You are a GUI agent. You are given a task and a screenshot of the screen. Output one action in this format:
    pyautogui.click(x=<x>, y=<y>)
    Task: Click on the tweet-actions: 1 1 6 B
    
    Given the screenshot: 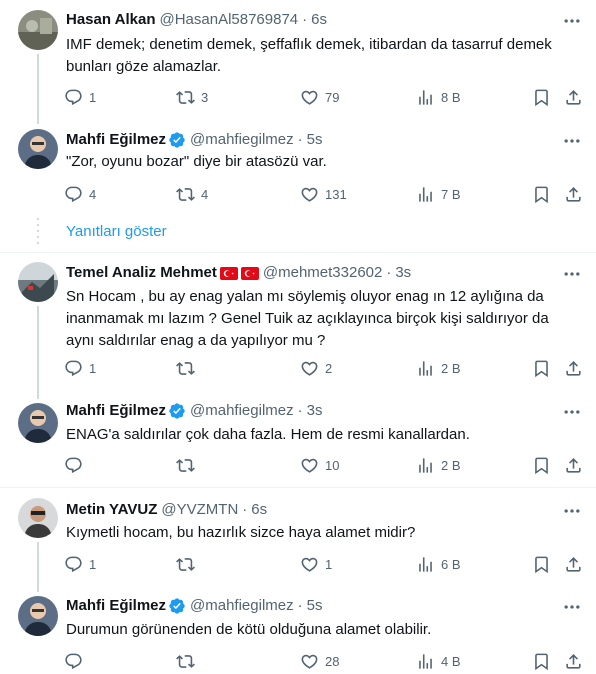 What is the action you would take?
    pyautogui.click(x=321, y=564)
    